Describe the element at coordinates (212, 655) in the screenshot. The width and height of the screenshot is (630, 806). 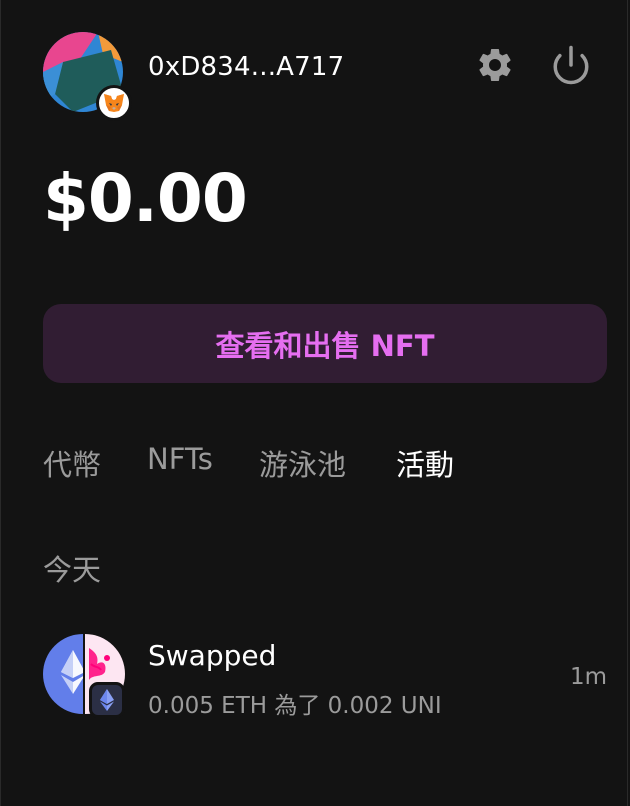
I see `activity-title: Swapped` at that location.